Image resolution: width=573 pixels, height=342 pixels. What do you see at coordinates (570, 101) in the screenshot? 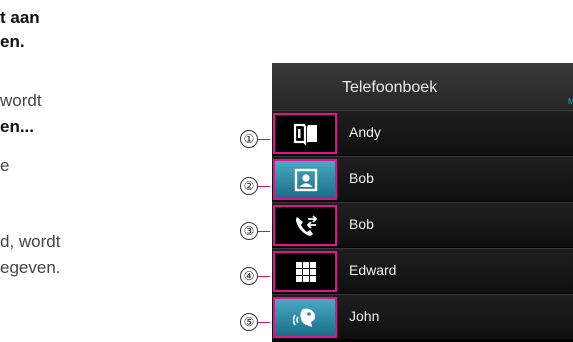
I see `header-right-label: M` at bounding box center [570, 101].